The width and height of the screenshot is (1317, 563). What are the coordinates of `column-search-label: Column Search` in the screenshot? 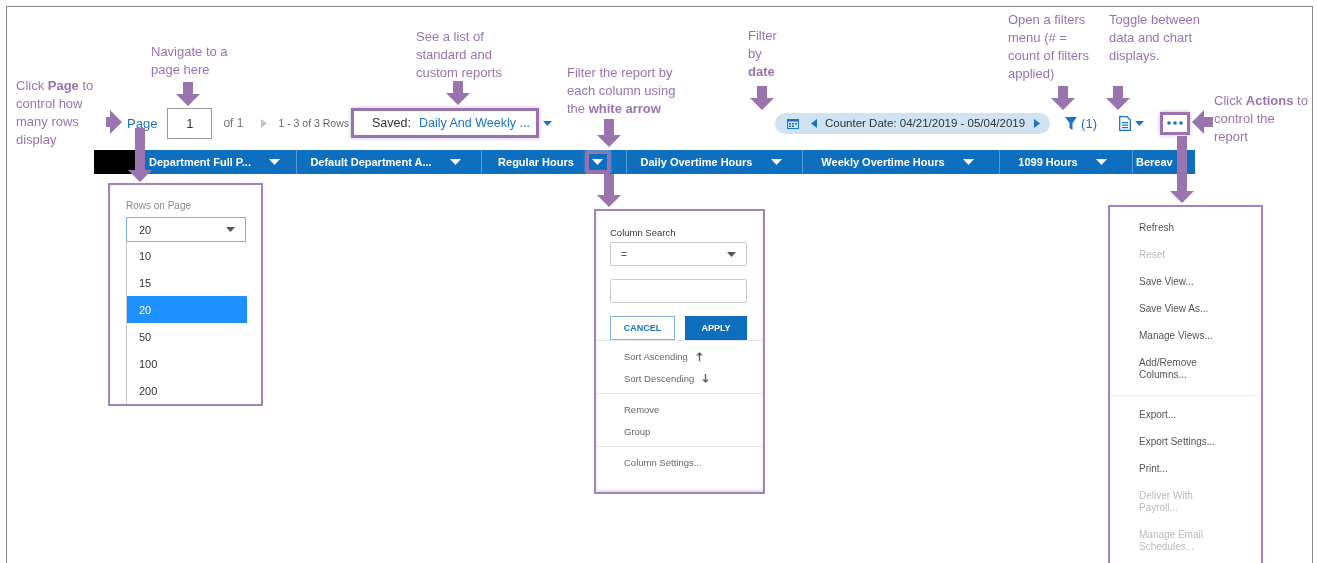 It's located at (643, 232).